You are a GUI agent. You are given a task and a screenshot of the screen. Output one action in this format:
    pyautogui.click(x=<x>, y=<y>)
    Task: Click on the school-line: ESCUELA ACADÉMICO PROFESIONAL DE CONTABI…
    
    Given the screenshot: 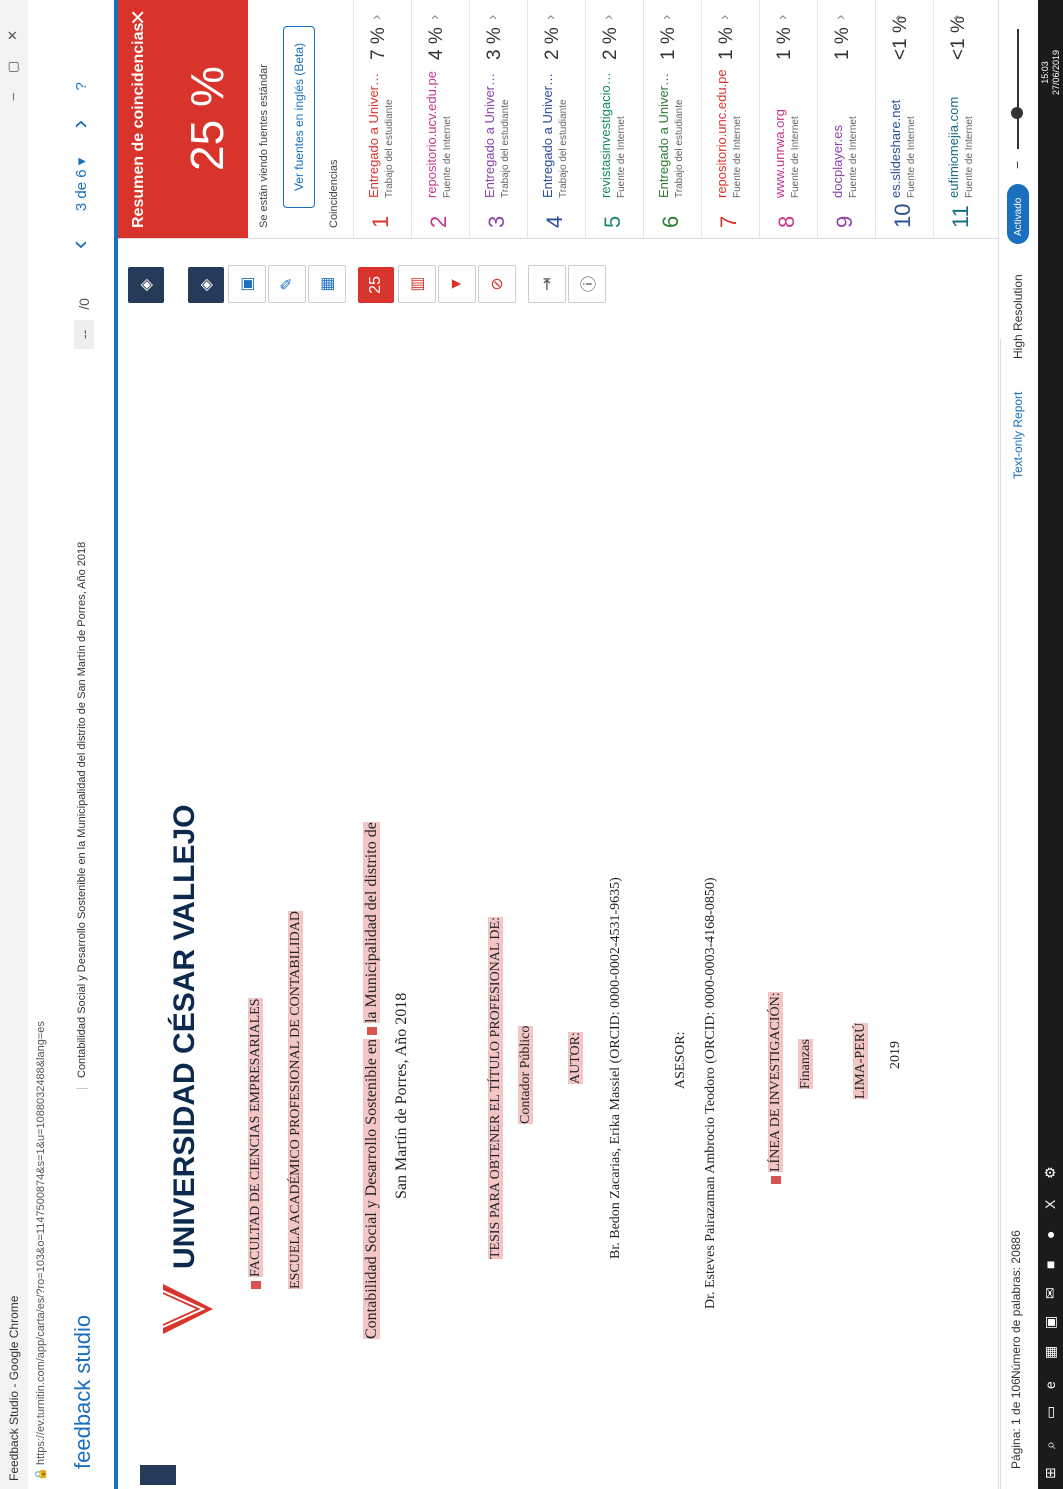 What is the action you would take?
    pyautogui.click(x=295, y=1100)
    